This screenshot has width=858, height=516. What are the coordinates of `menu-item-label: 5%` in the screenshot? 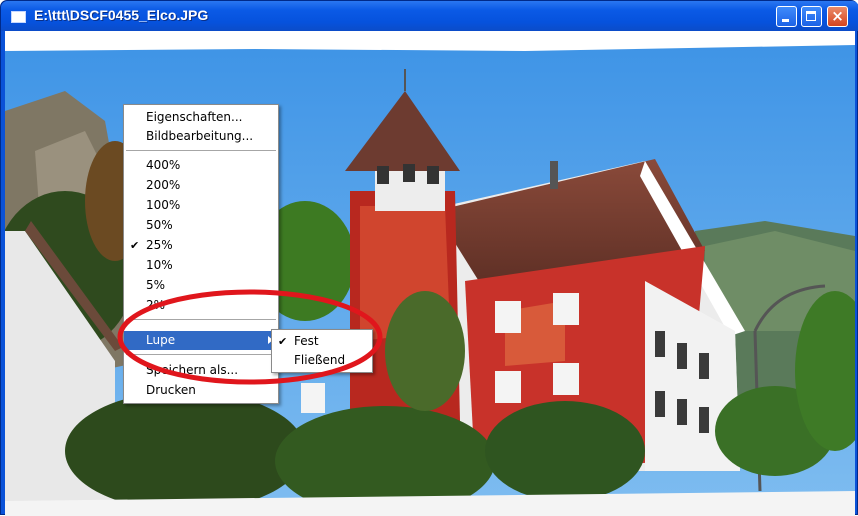 It's located at (156, 285).